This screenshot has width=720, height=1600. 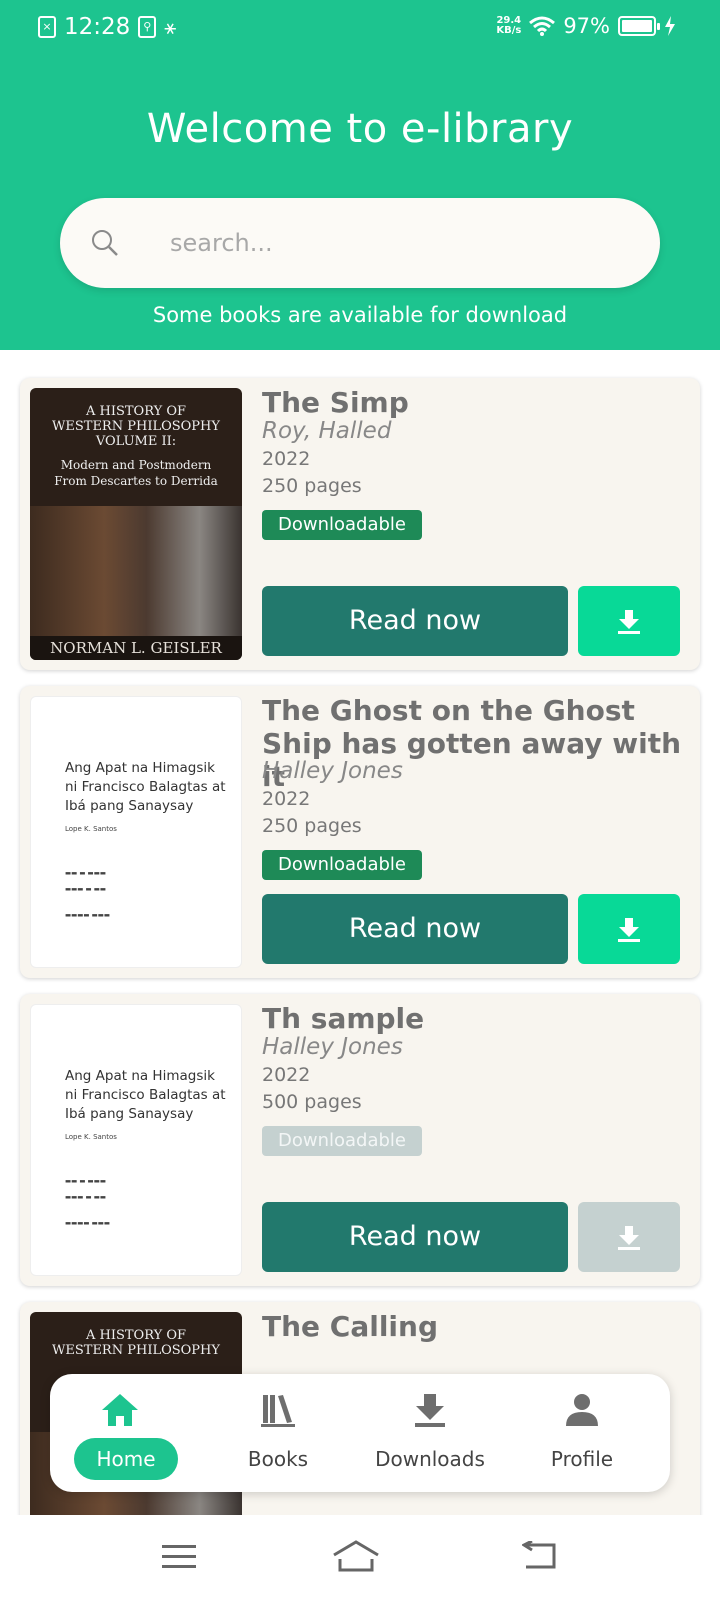 What do you see at coordinates (312, 1102) in the screenshot?
I see `book-pages: 500 pages` at bounding box center [312, 1102].